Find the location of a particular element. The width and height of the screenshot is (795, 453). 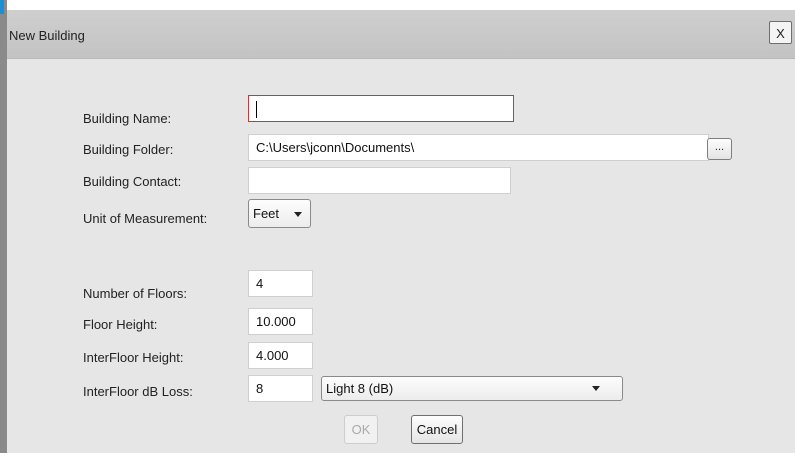

building-name-input is located at coordinates (381, 108).